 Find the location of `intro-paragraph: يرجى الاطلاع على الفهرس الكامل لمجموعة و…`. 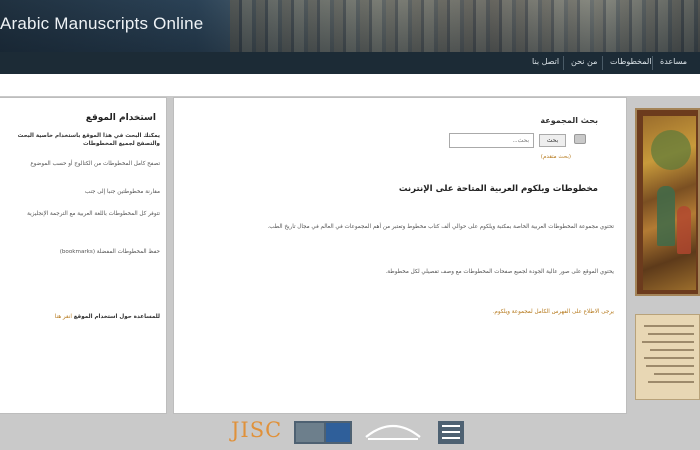

intro-paragraph: يرجى الاطلاع على الفهرس الكامل لمجموعة و… is located at coordinates (553, 312).